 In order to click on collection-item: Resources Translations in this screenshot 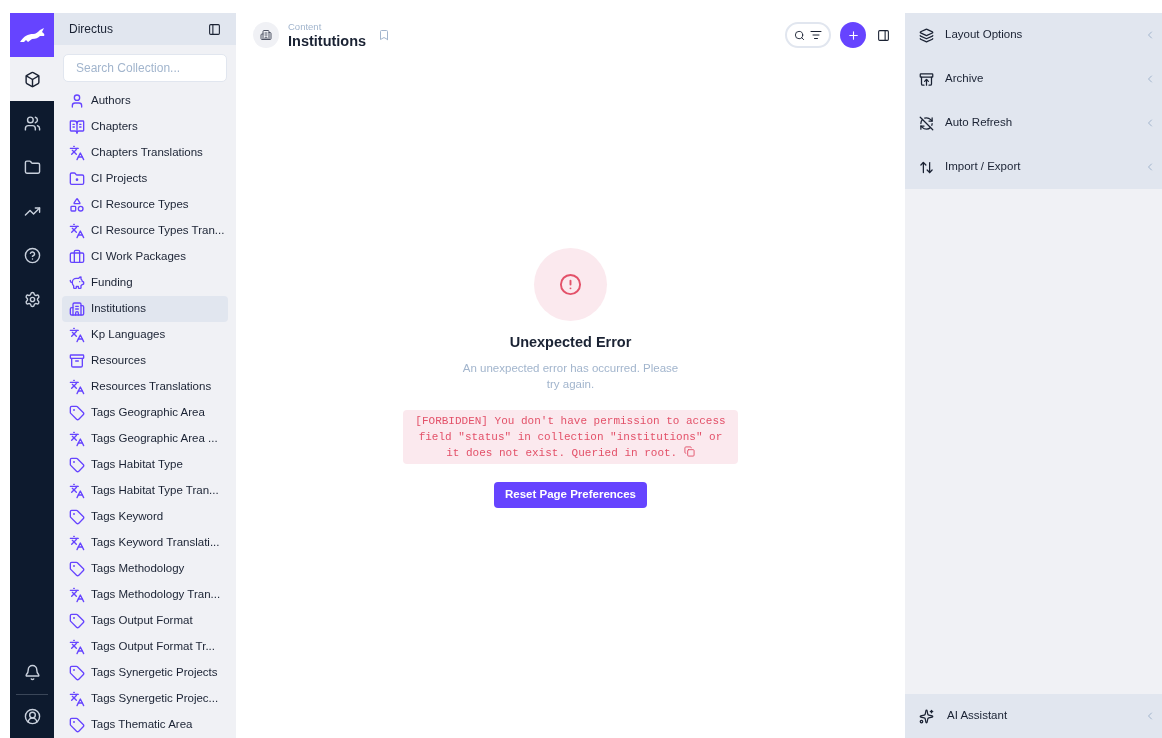, I will do `click(145, 387)`.